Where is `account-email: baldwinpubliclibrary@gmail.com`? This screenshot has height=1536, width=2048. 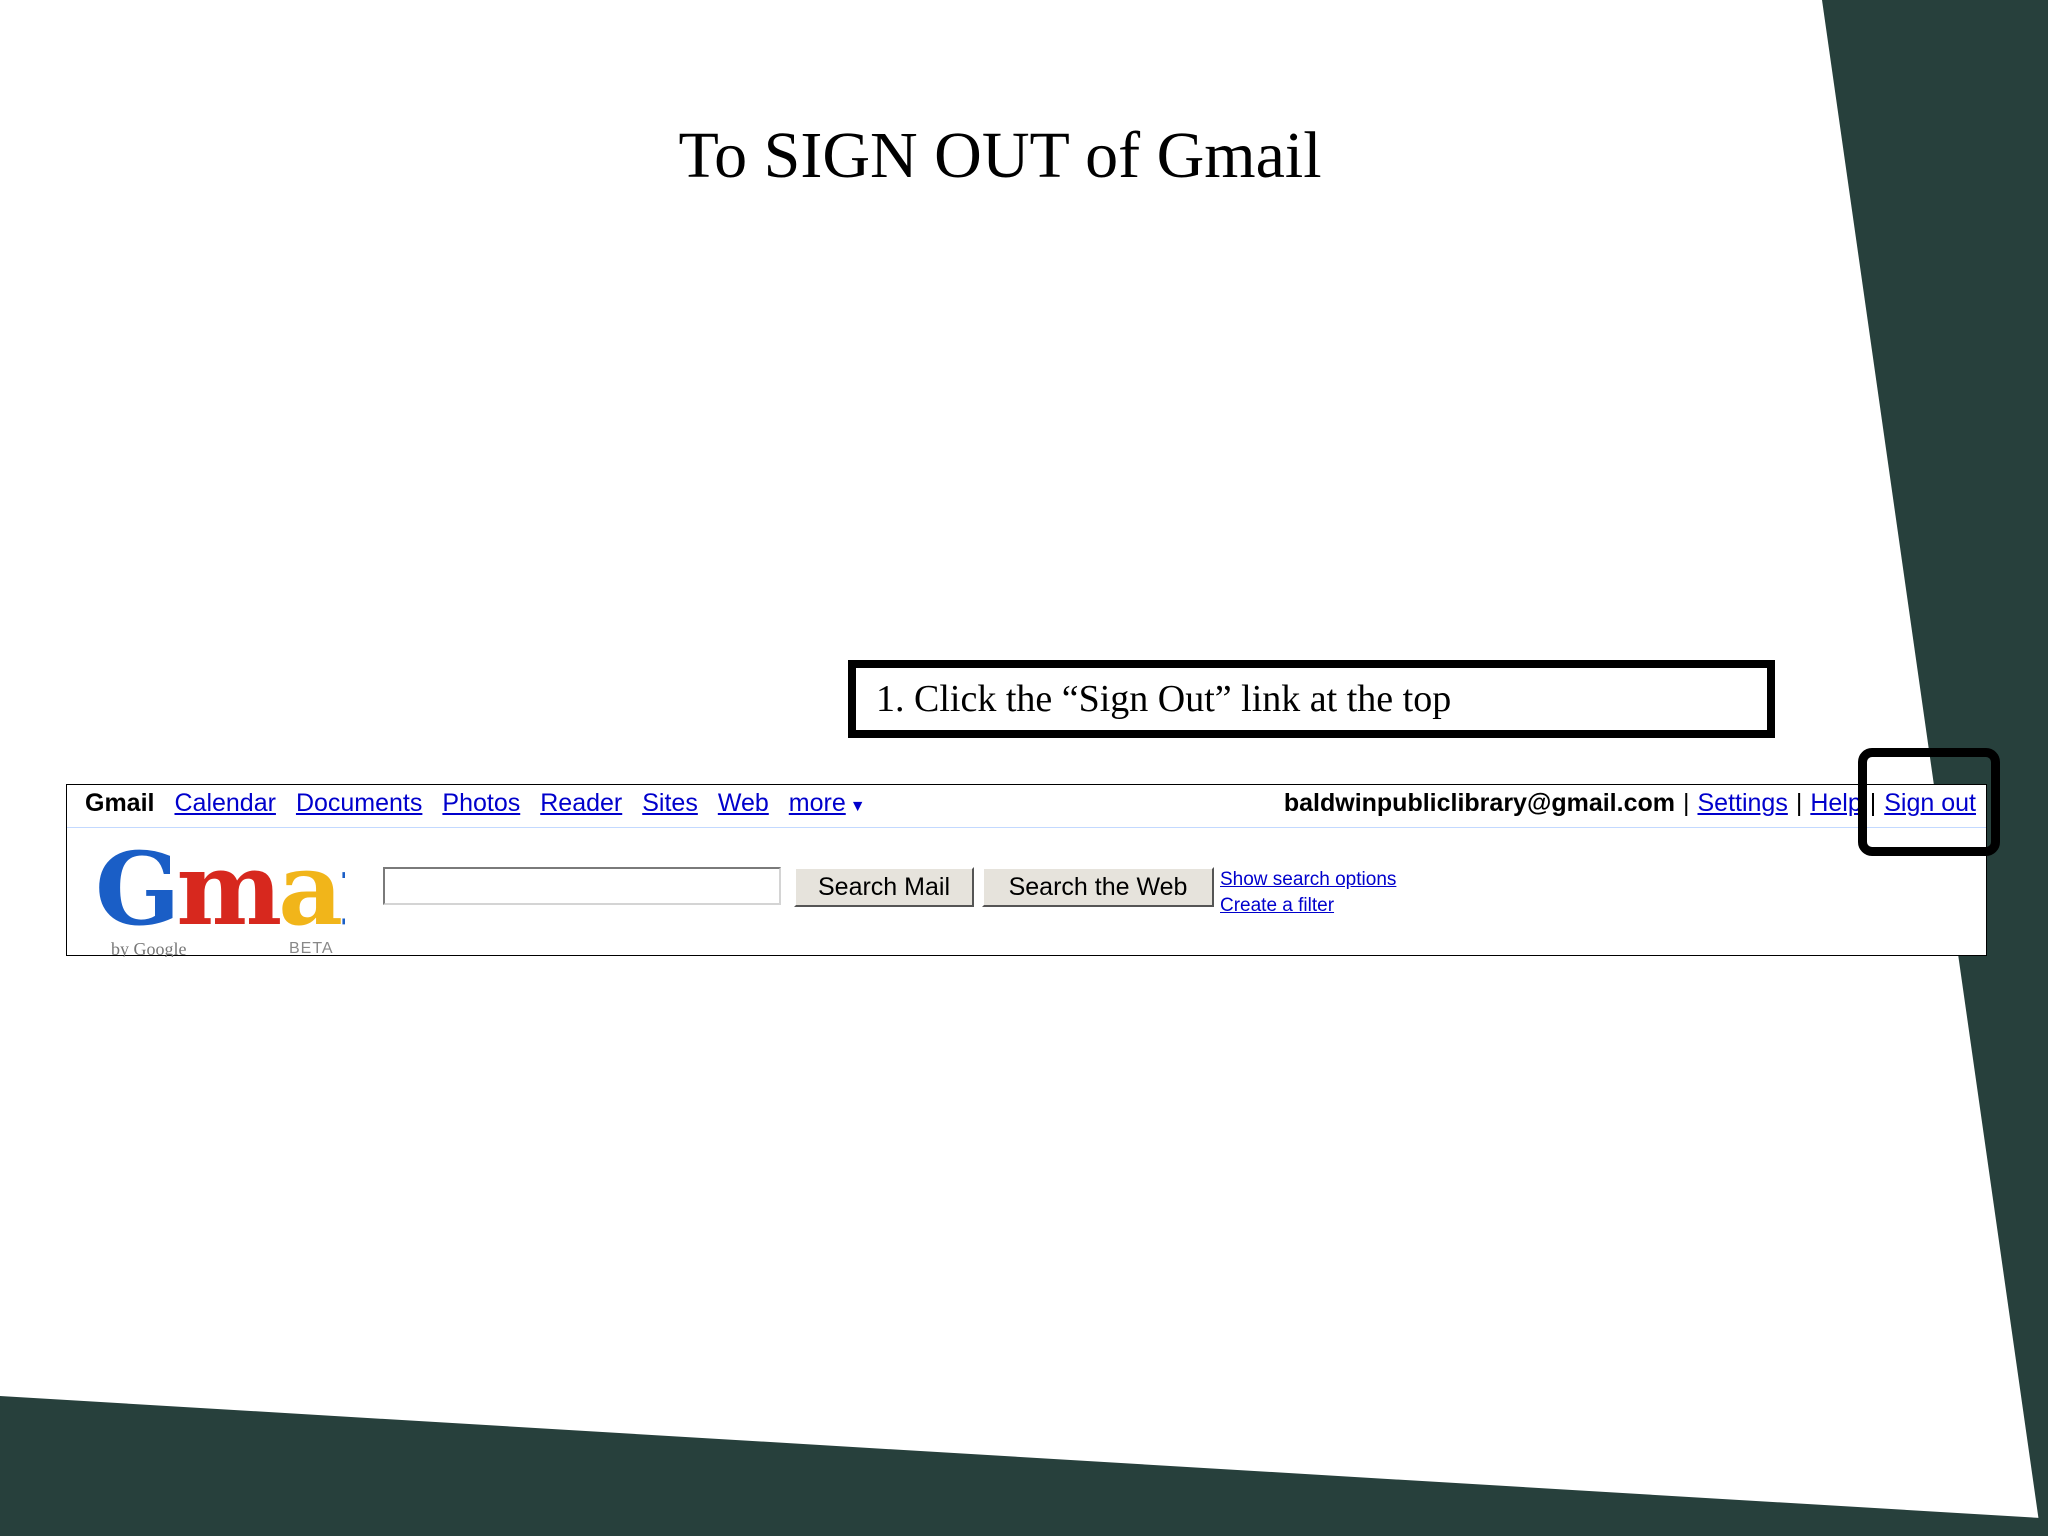 account-email: baldwinpubliclibrary@gmail.com is located at coordinates (1479, 803).